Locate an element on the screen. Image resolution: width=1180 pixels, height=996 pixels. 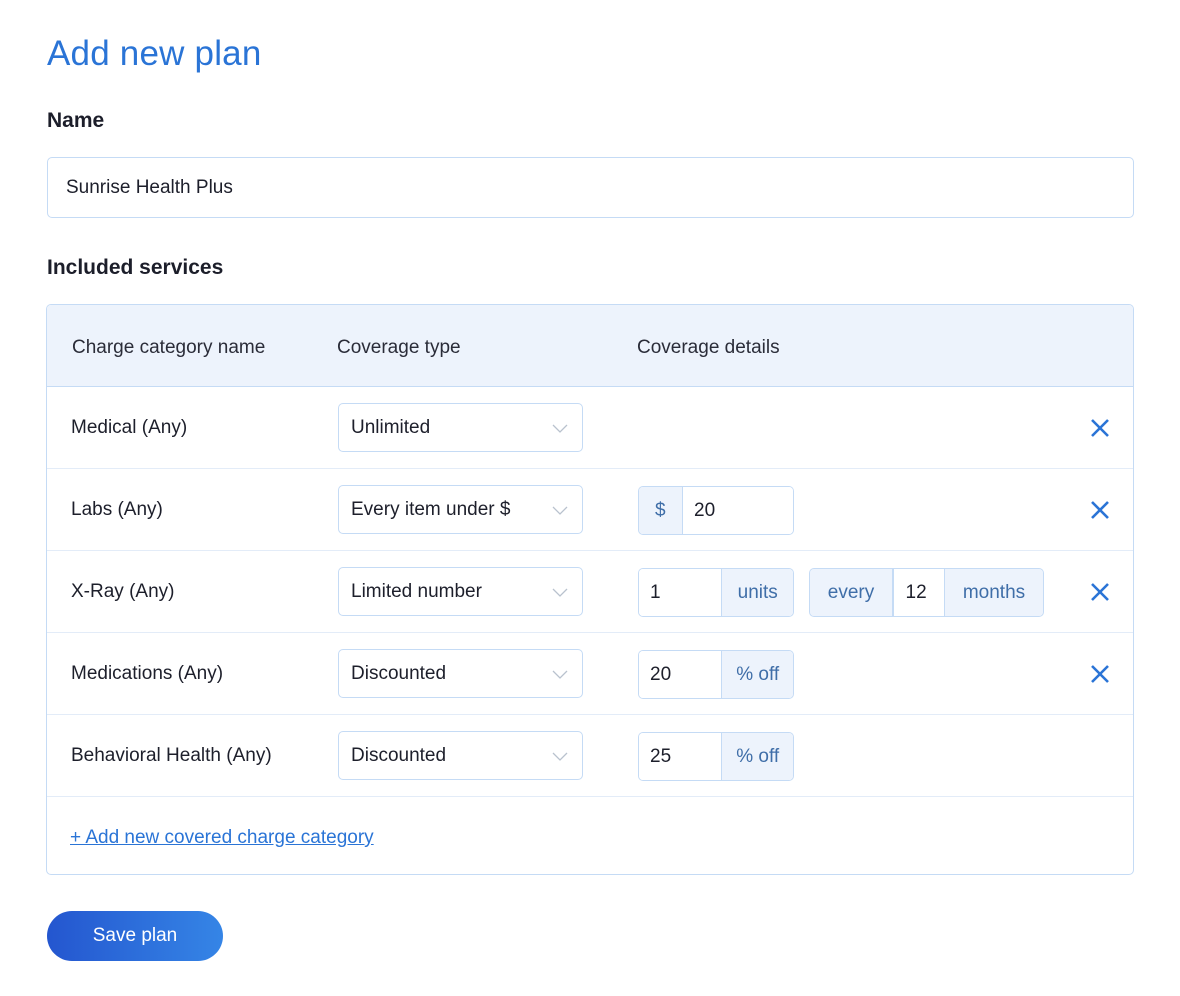
header-charge-category: Charge category name is located at coordinates (169, 347).